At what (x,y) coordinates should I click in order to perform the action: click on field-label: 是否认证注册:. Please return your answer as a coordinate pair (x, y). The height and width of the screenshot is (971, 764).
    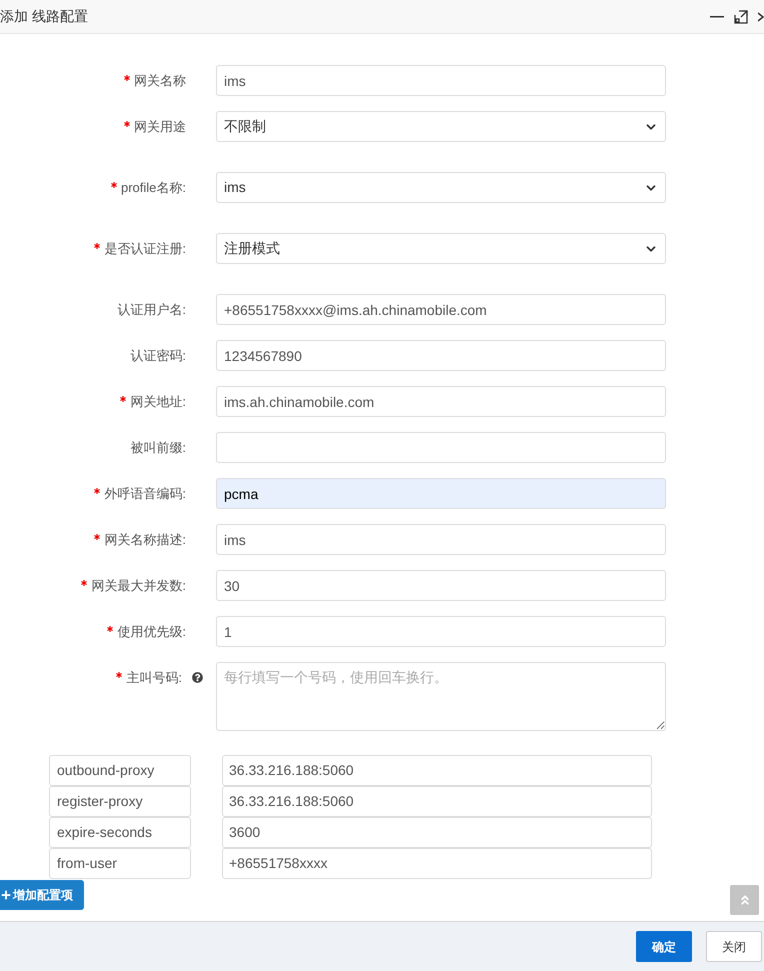
    Looking at the image, I should click on (145, 249).